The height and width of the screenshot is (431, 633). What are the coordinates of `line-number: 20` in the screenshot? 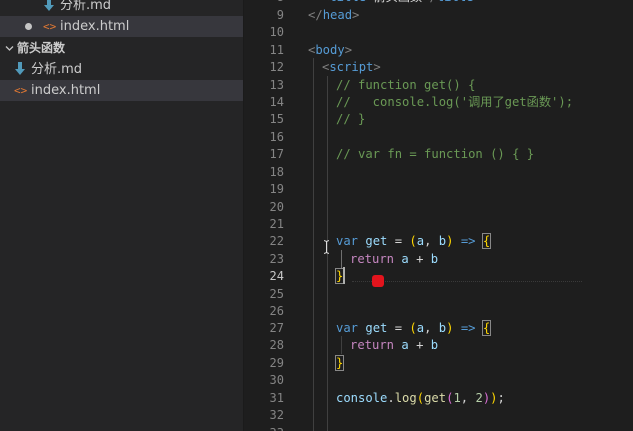 It's located at (276, 207).